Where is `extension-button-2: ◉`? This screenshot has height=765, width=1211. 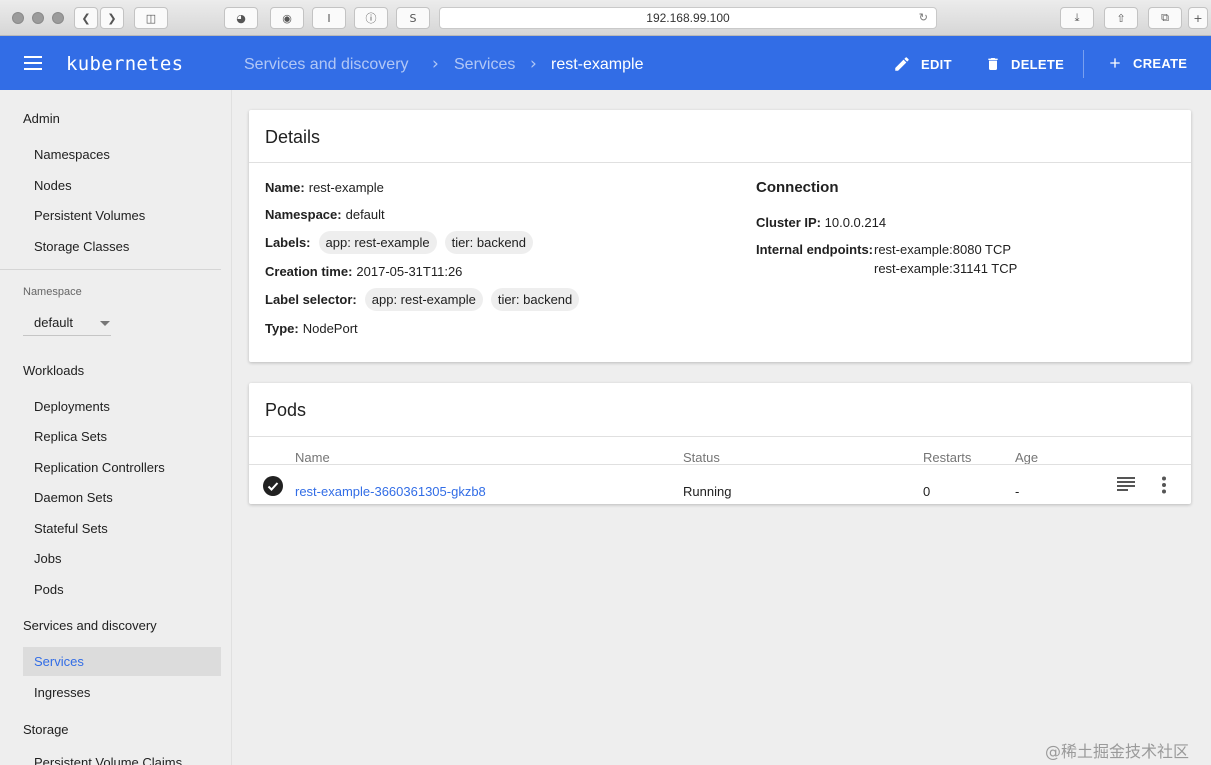
extension-button-2: ◉ is located at coordinates (287, 18).